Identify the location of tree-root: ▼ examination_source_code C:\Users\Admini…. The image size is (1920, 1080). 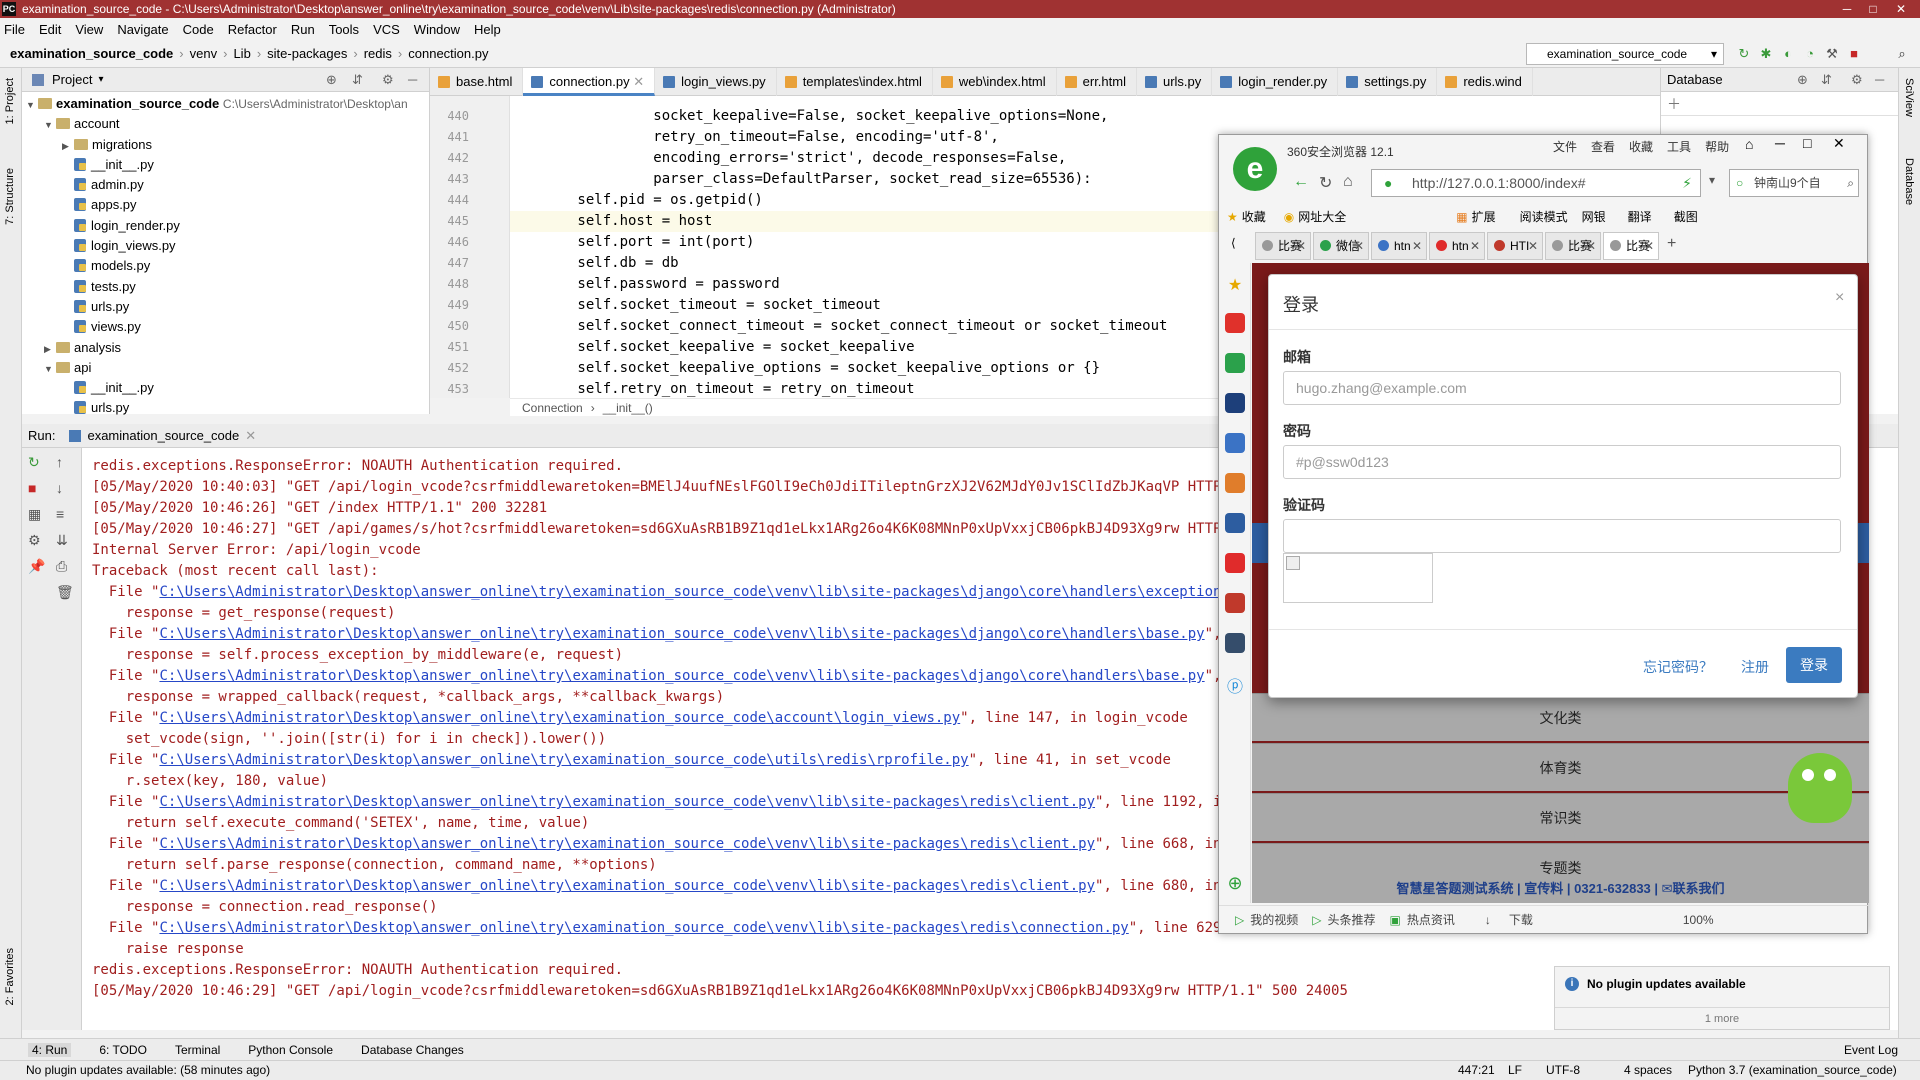
(225, 104).